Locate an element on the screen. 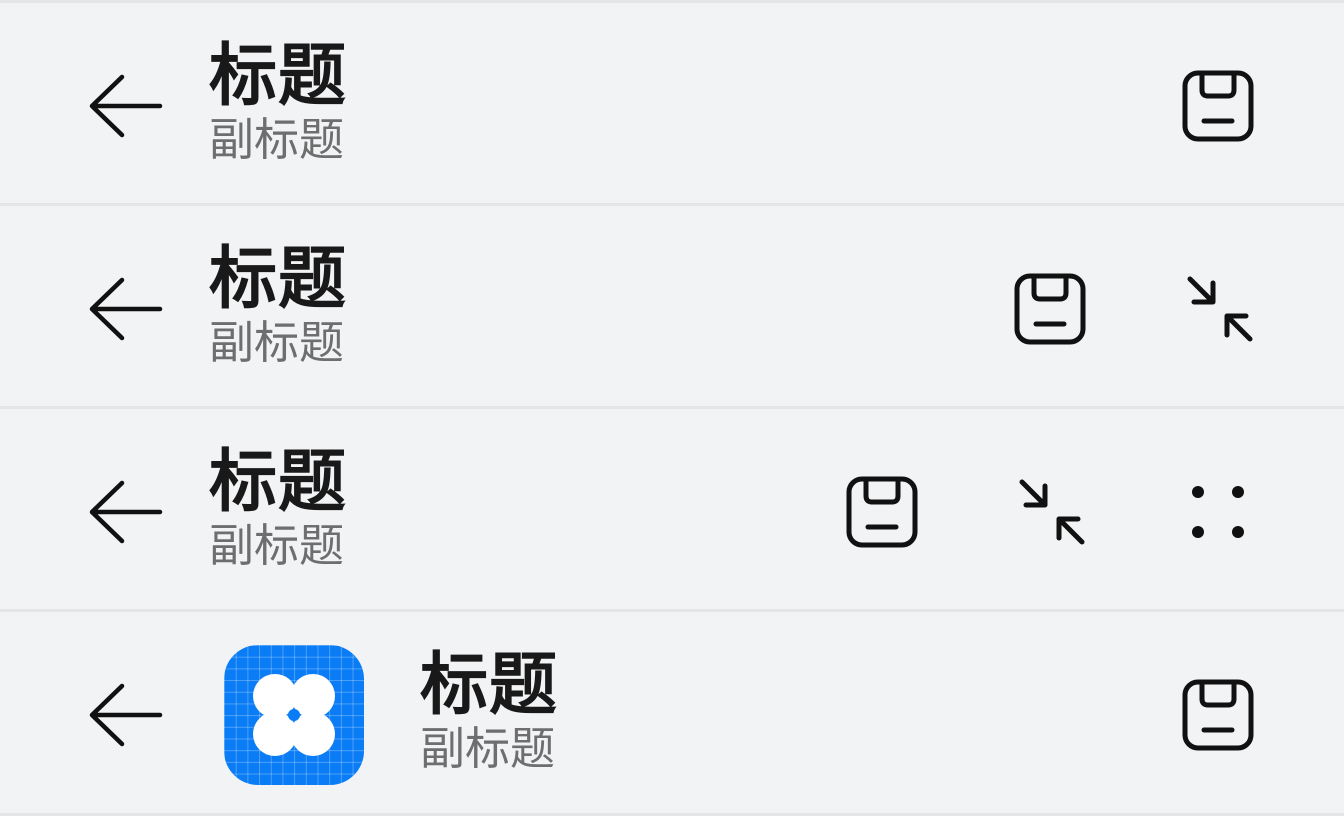 This screenshot has height=816, width=1344. app-clover-icon is located at coordinates (294, 715).